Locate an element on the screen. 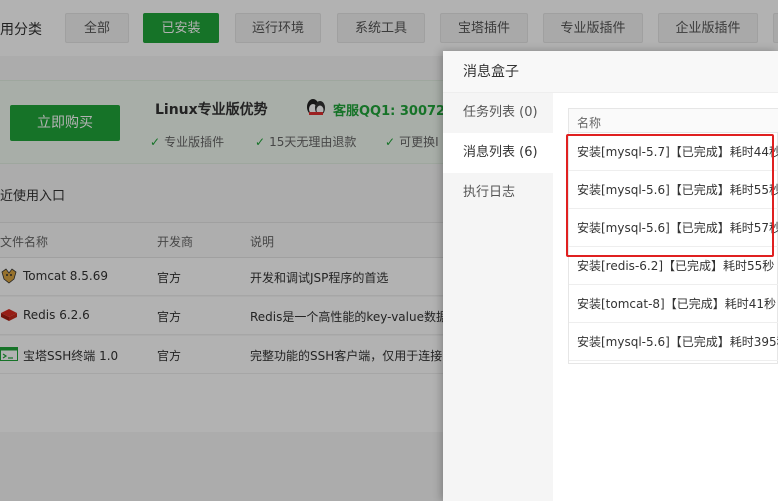  column-name-header: 名称 is located at coordinates (673, 121).